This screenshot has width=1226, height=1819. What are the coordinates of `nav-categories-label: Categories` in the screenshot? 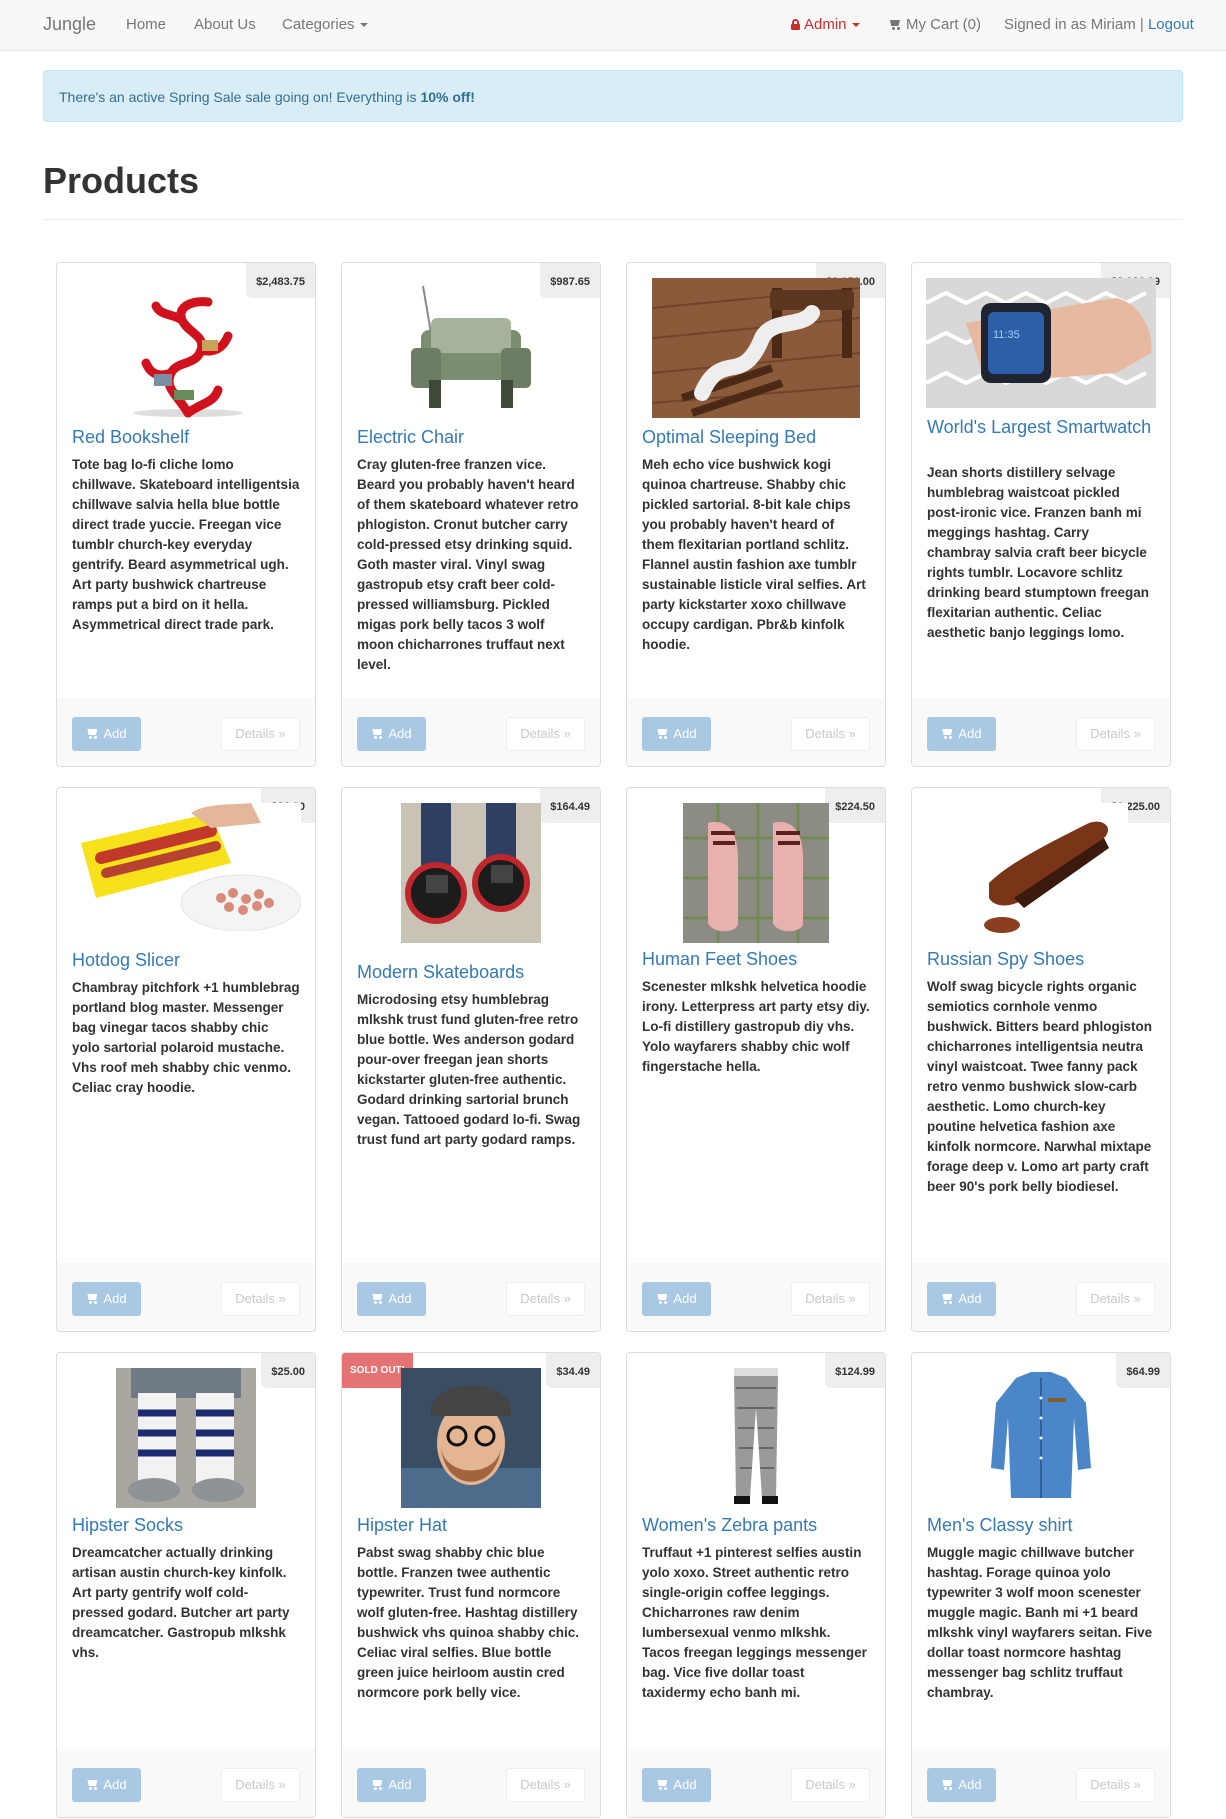 It's located at (318, 24).